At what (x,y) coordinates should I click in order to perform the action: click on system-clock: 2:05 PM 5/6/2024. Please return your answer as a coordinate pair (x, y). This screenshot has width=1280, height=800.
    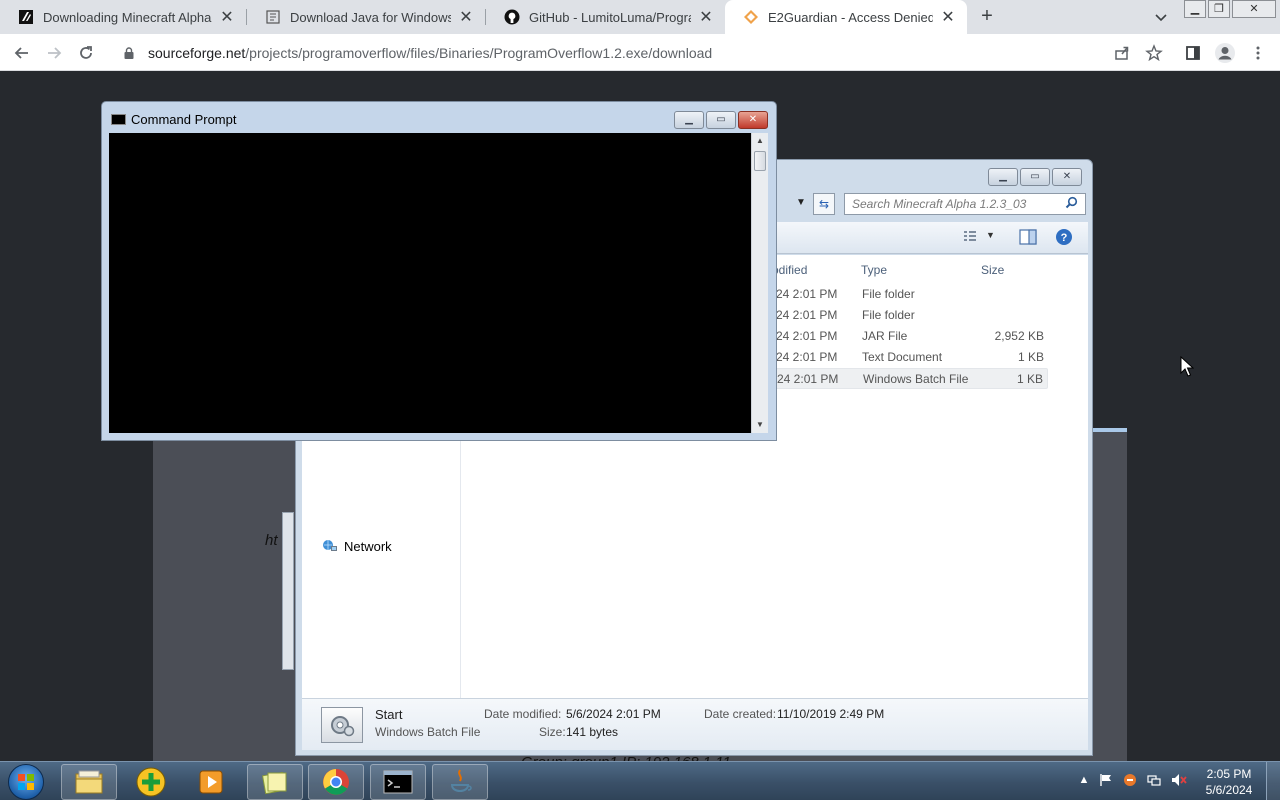
    Looking at the image, I should click on (1229, 782).